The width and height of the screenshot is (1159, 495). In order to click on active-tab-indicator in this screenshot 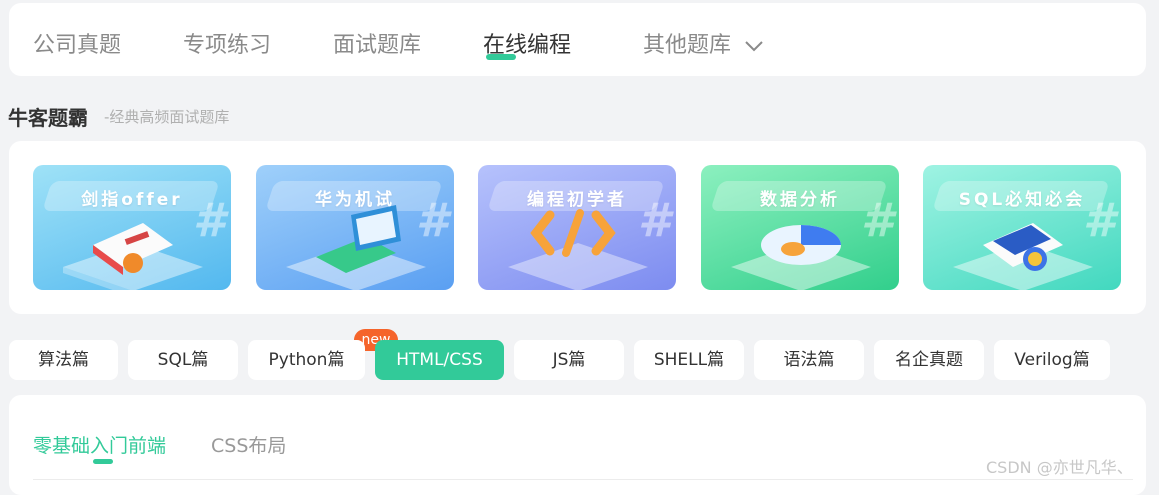, I will do `click(501, 57)`.